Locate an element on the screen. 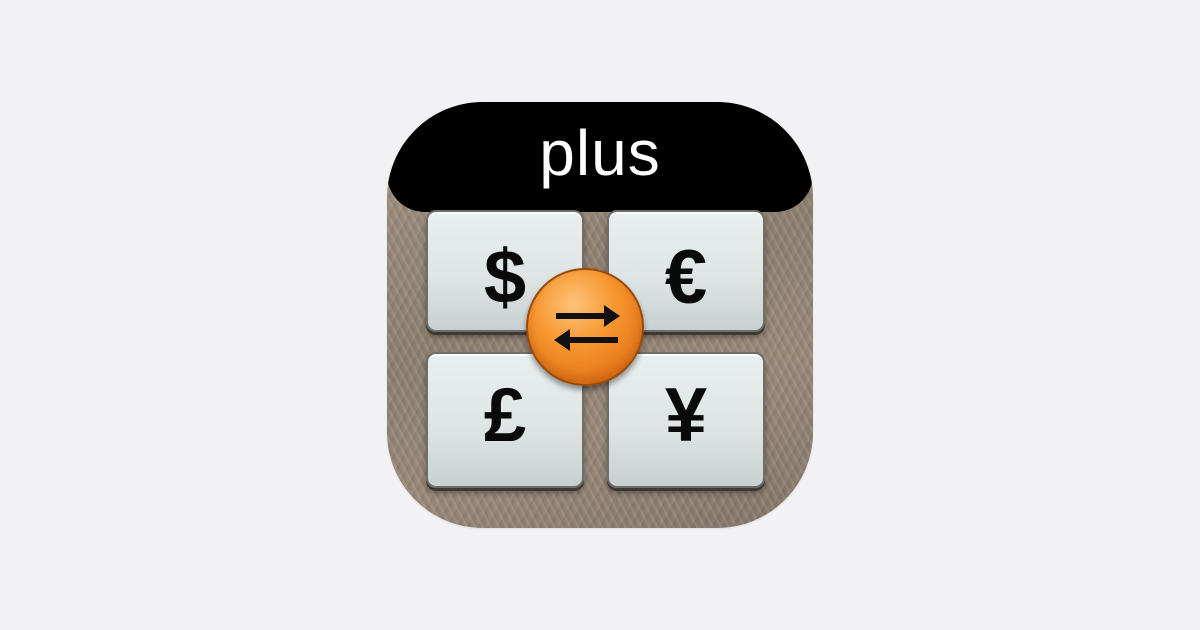 The width and height of the screenshot is (1200, 630). top-banner: plus is located at coordinates (600, 157).